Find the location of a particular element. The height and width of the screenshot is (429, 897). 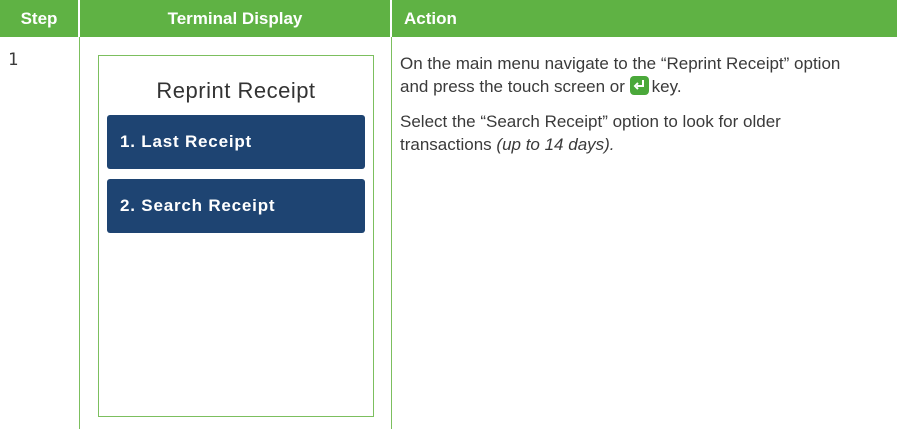

action-note: (up to 14 days). is located at coordinates (555, 144).